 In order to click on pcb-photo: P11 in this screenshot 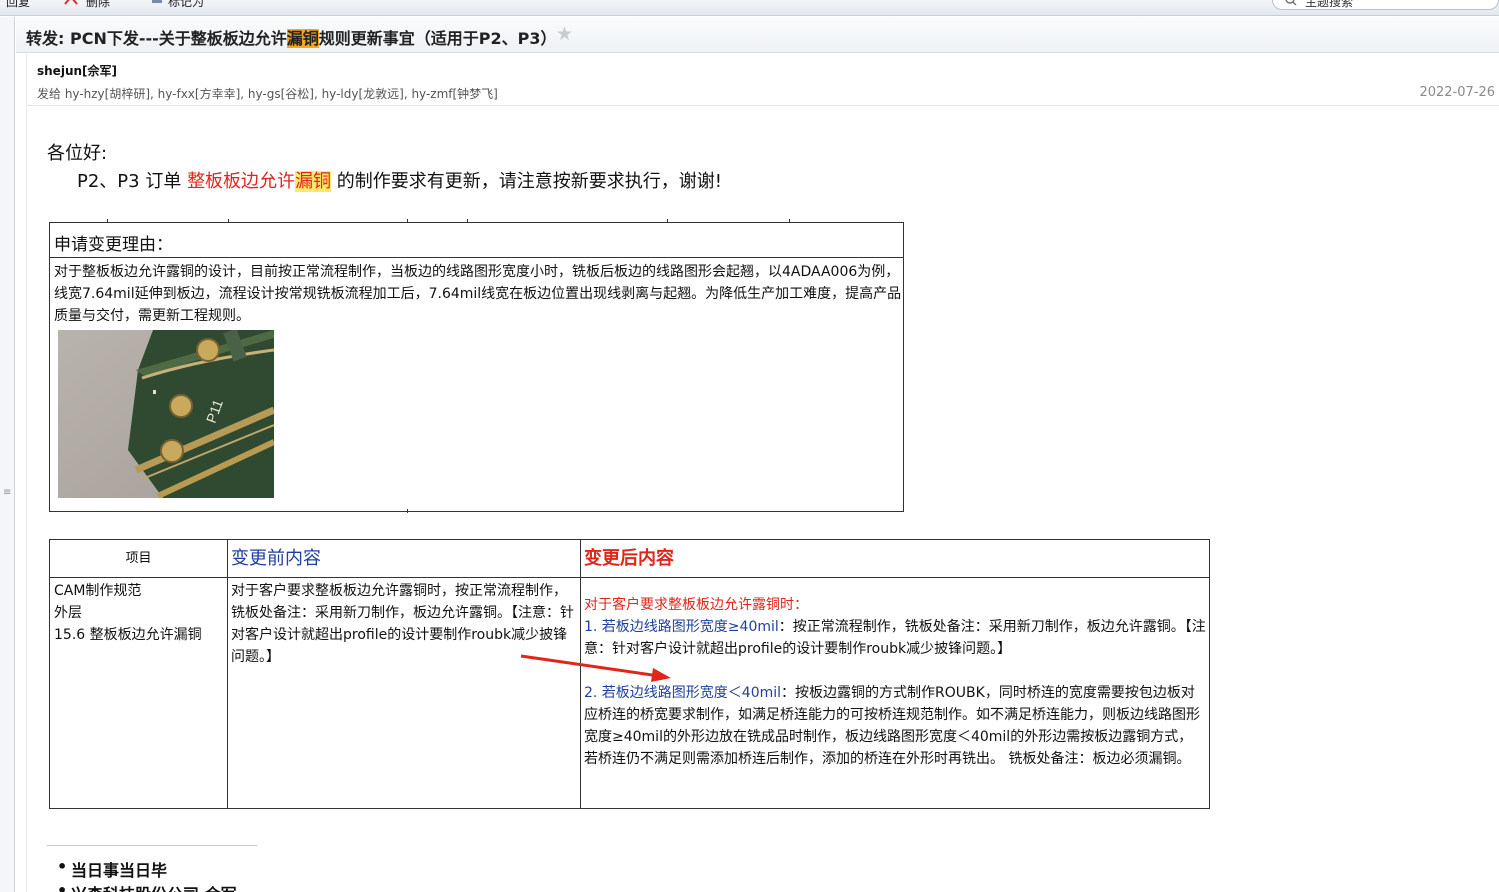, I will do `click(166, 414)`.